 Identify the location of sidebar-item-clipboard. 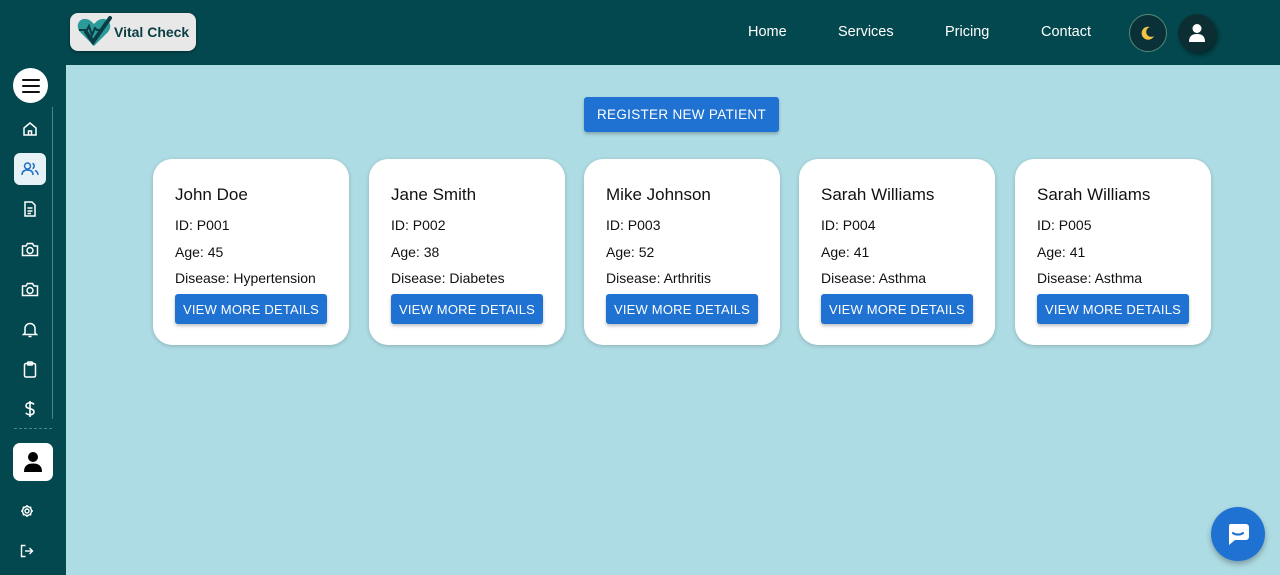
(30, 369).